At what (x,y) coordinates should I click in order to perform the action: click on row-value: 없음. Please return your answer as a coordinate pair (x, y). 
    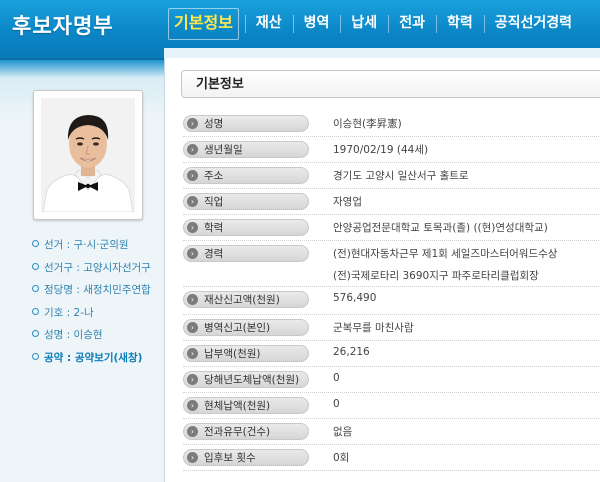
    Looking at the image, I should click on (343, 432).